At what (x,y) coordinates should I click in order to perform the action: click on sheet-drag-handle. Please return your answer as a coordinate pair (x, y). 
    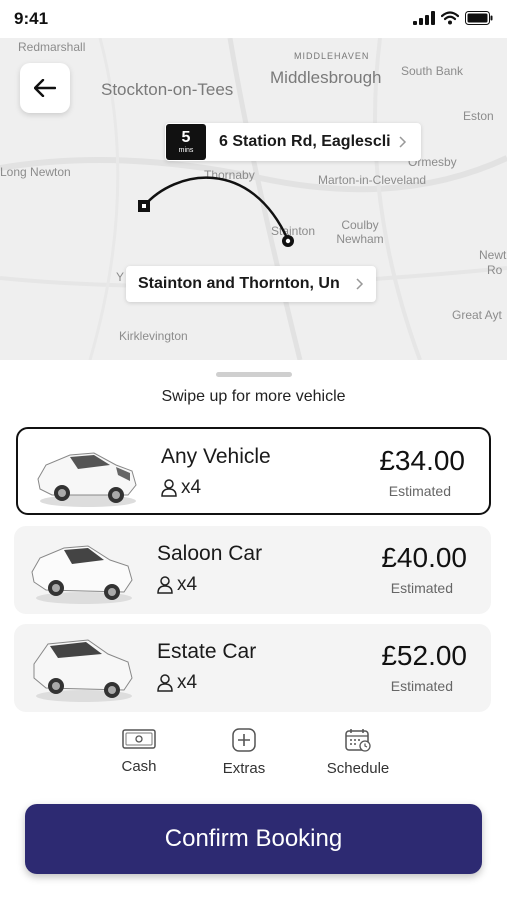
    Looking at the image, I should click on (254, 374).